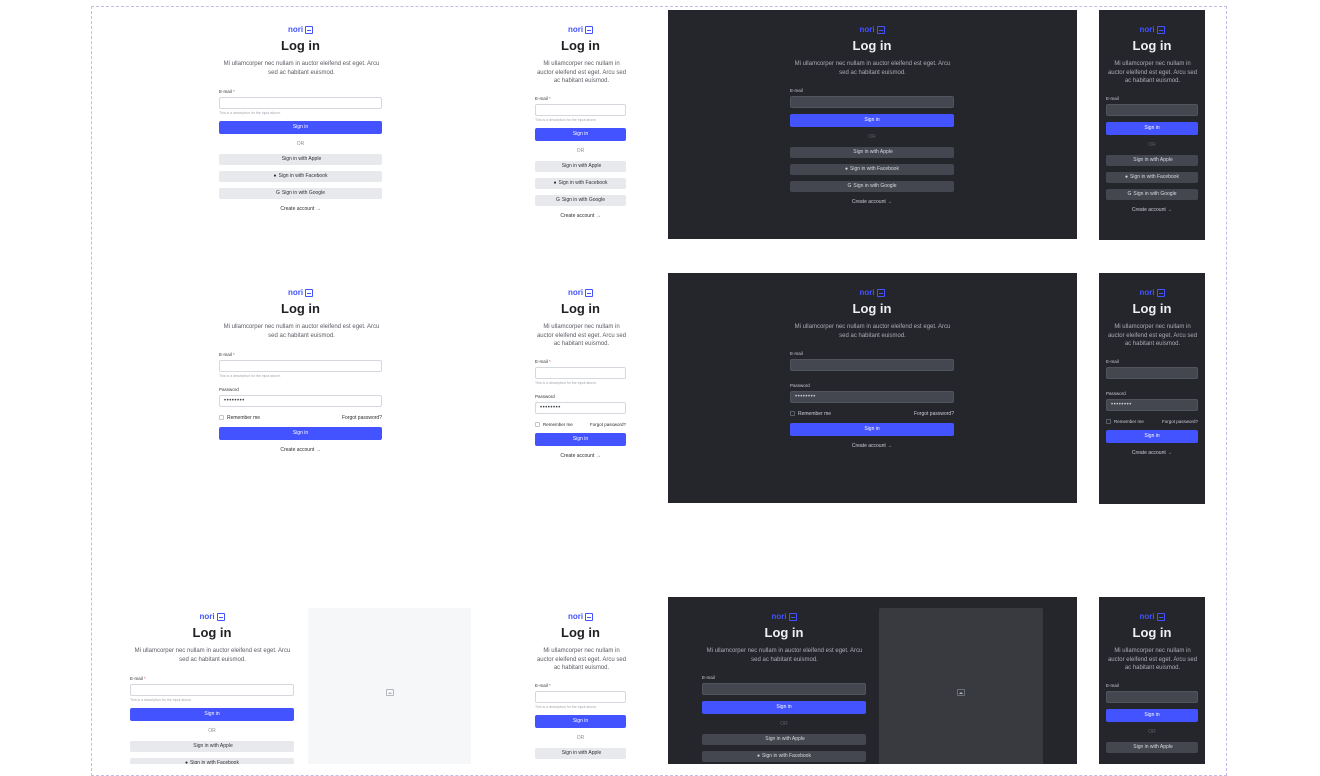  What do you see at coordinates (389, 692) in the screenshot?
I see `image-placeholder-icon` at bounding box center [389, 692].